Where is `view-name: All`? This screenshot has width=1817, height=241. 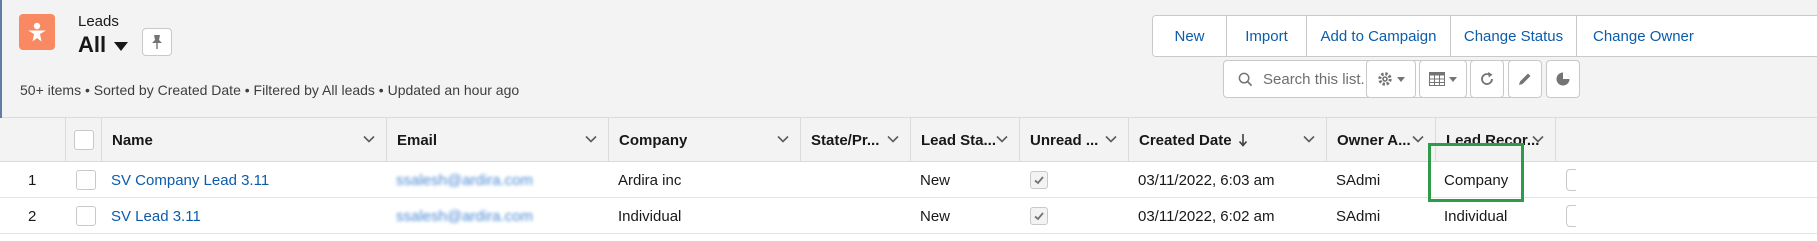 view-name: All is located at coordinates (92, 44).